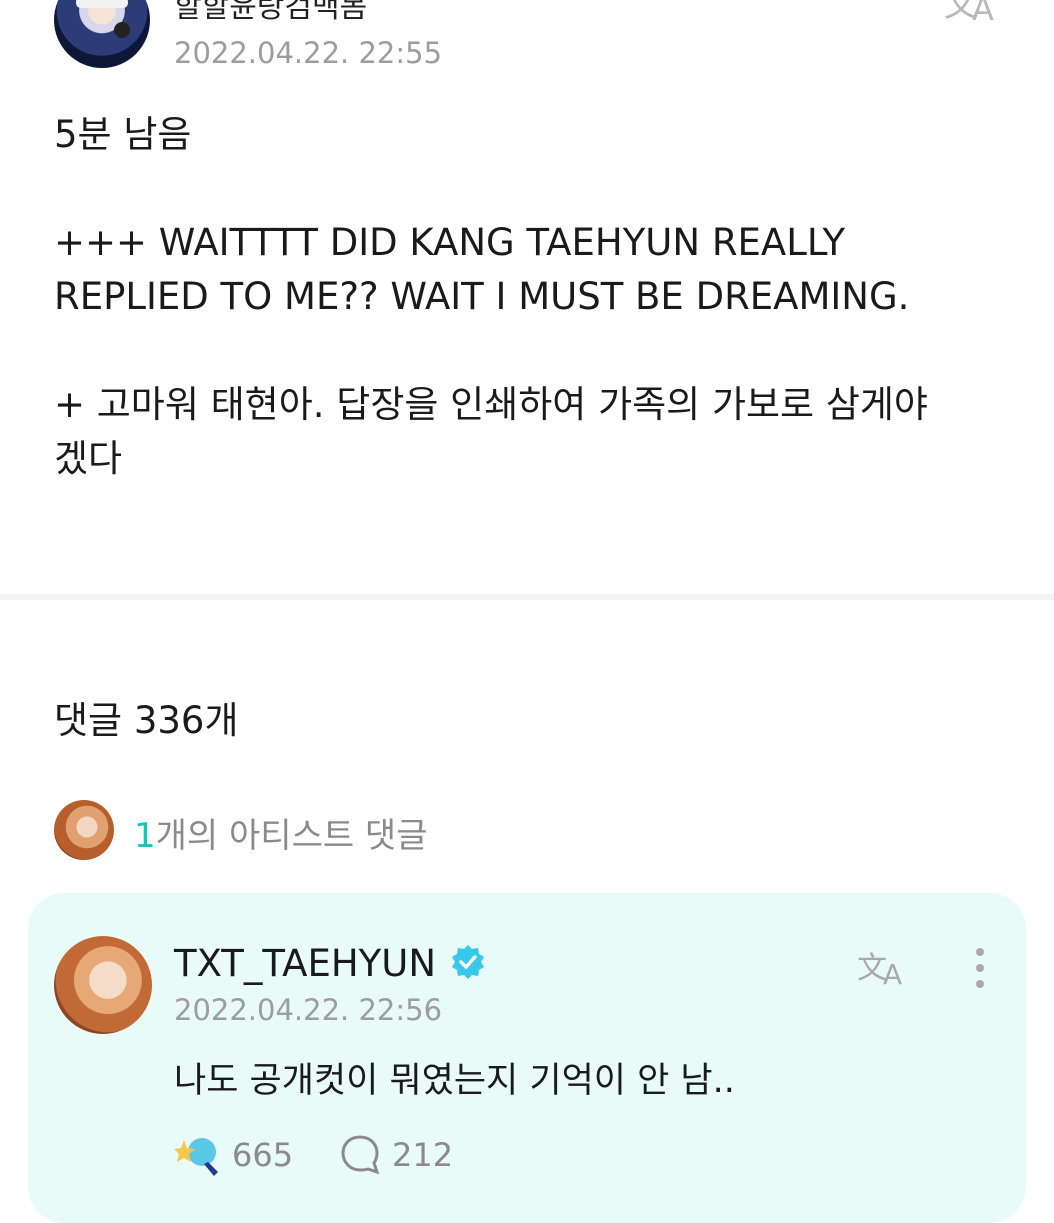 The width and height of the screenshot is (1054, 1223). Describe the element at coordinates (980, 970) in the screenshot. I see `more-options-icon` at that location.